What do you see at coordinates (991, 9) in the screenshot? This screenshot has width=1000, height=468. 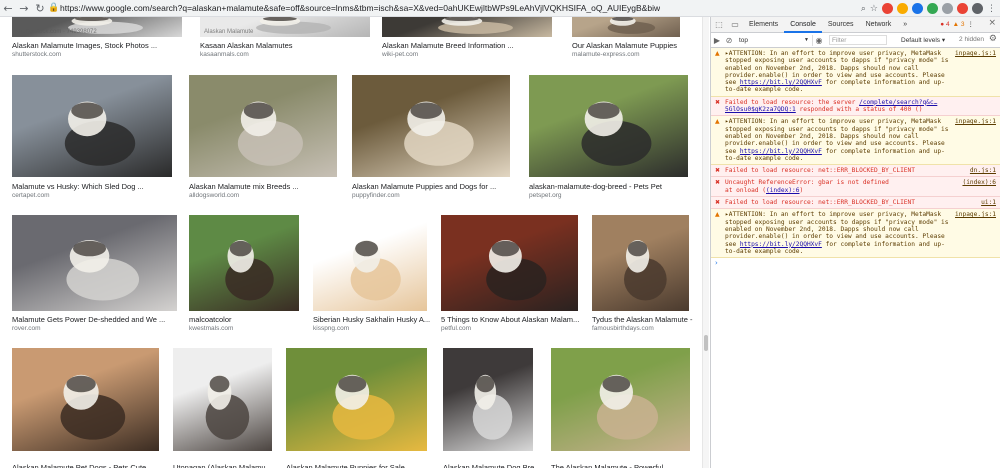 I see `chrome-menu-icon: ⋮` at bounding box center [991, 9].